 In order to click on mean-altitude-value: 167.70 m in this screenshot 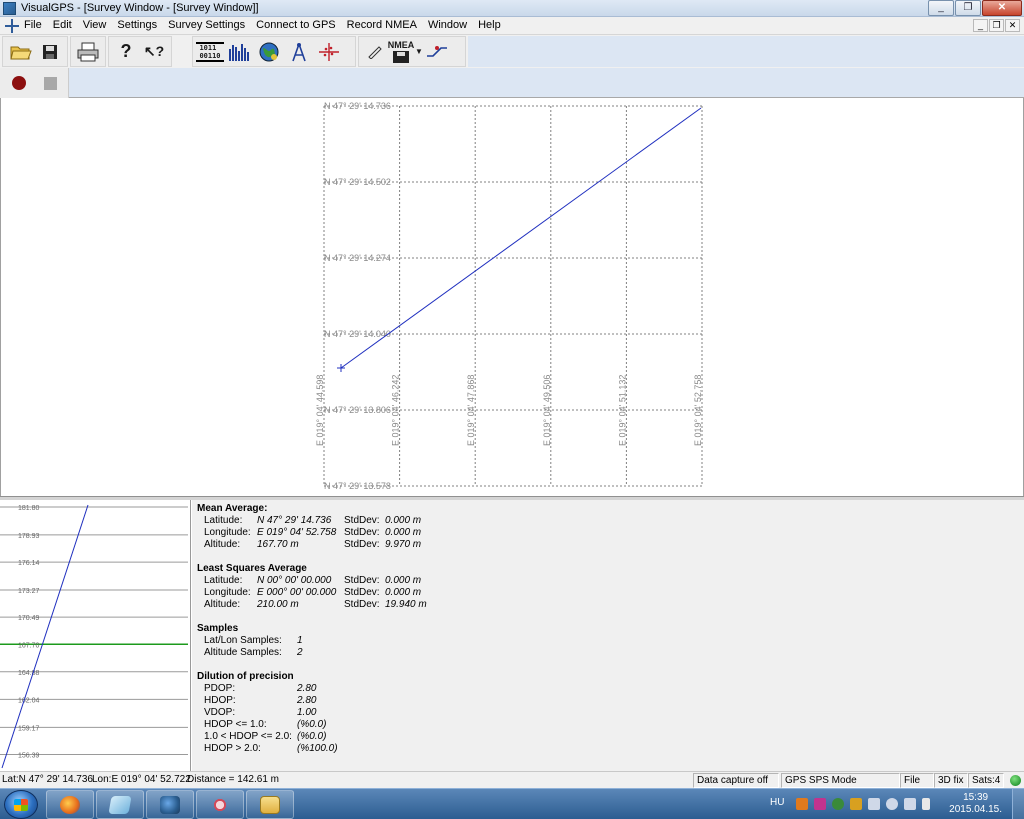, I will do `click(278, 544)`.